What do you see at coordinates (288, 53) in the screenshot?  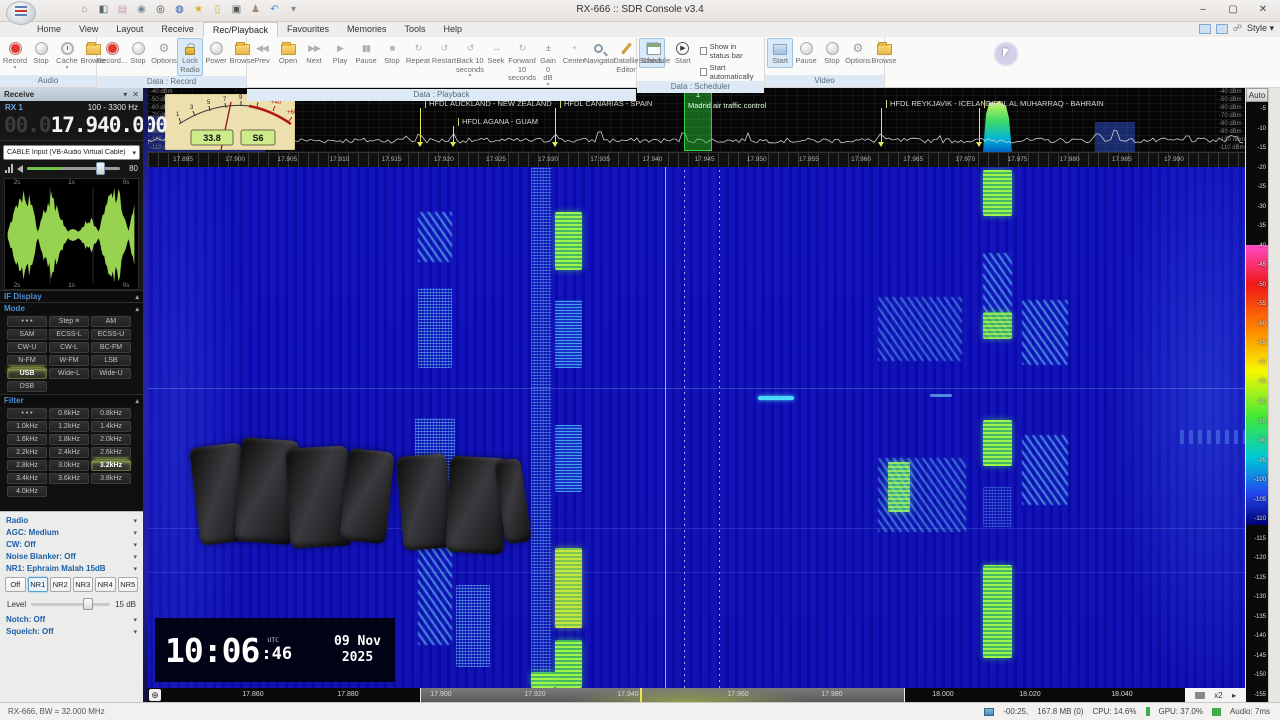 I see `playback-open-button: Open` at bounding box center [288, 53].